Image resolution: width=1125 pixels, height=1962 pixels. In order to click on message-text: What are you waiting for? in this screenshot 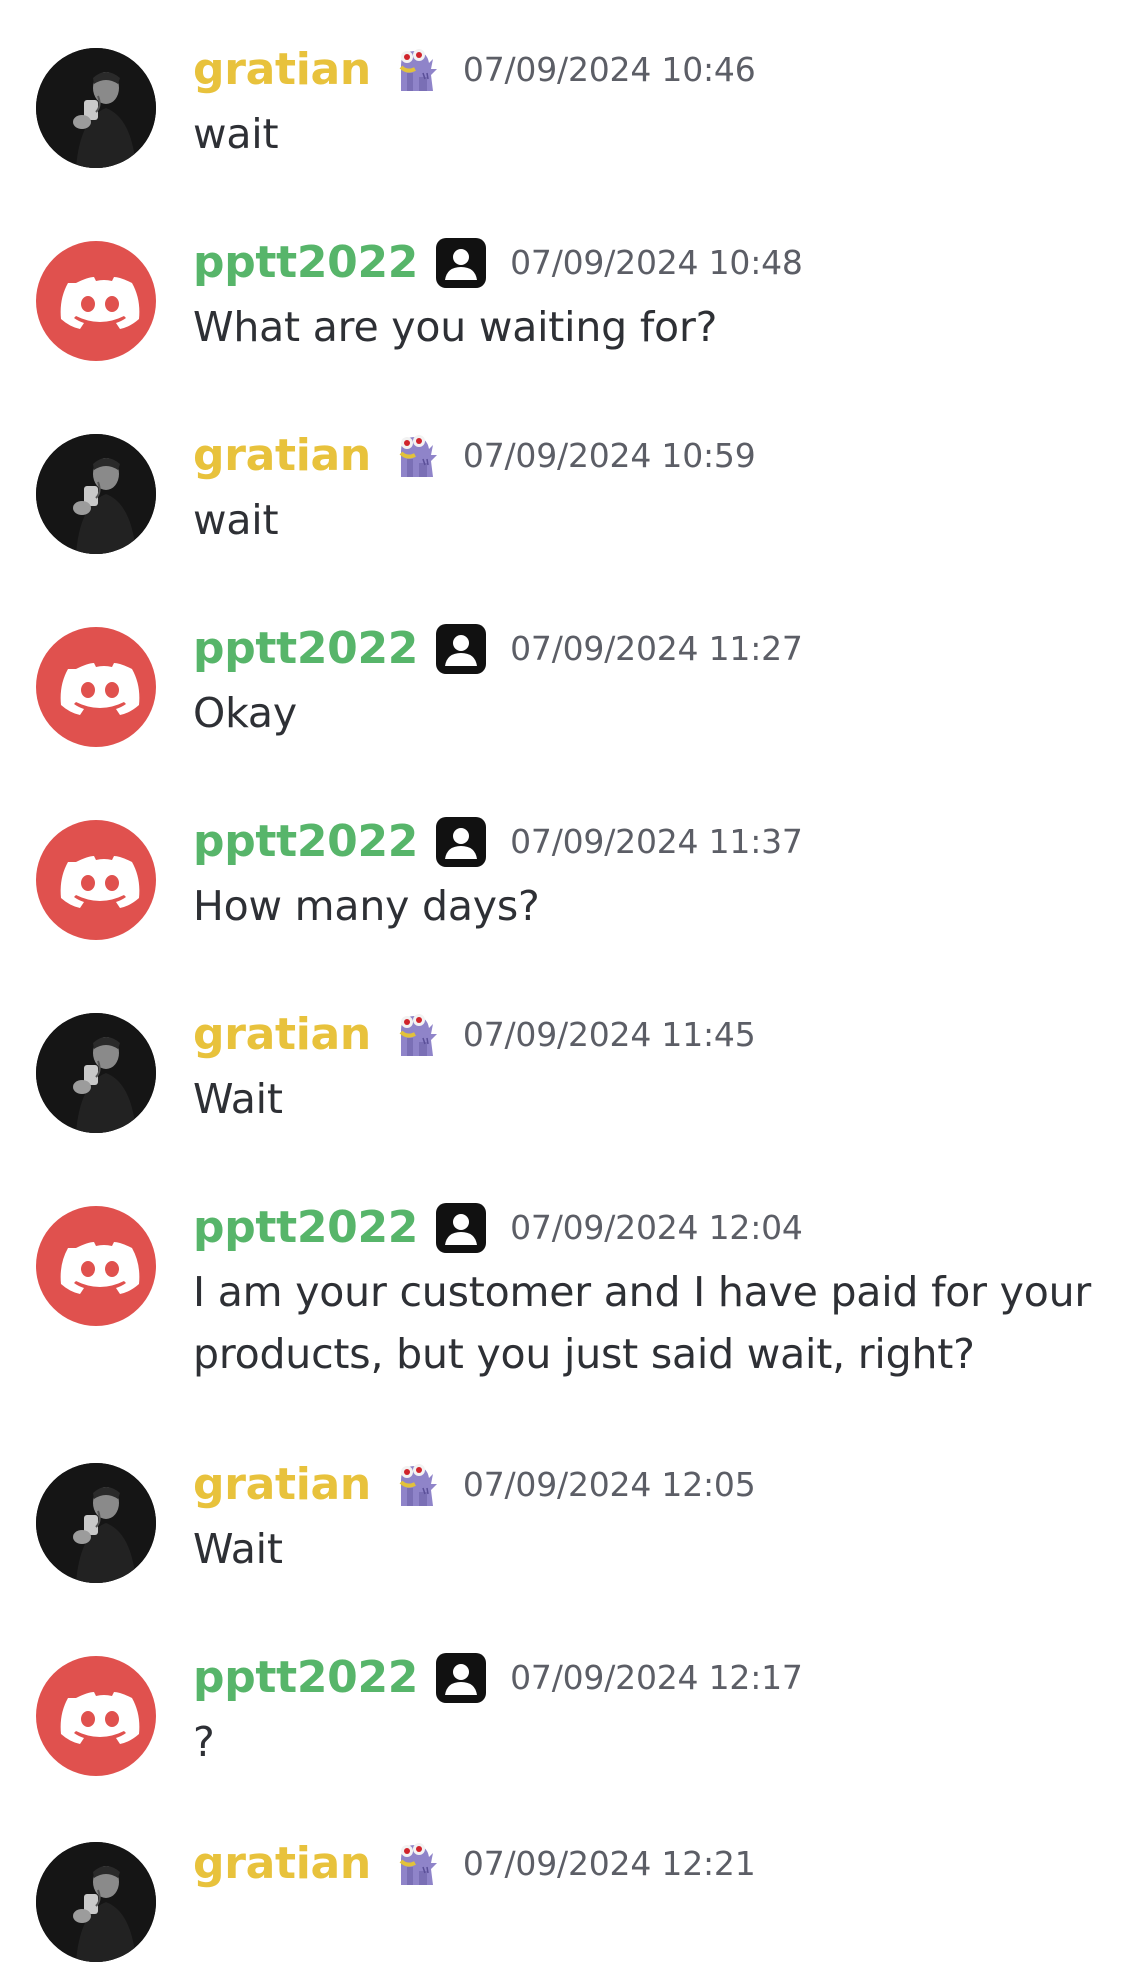, I will do `click(455, 327)`.